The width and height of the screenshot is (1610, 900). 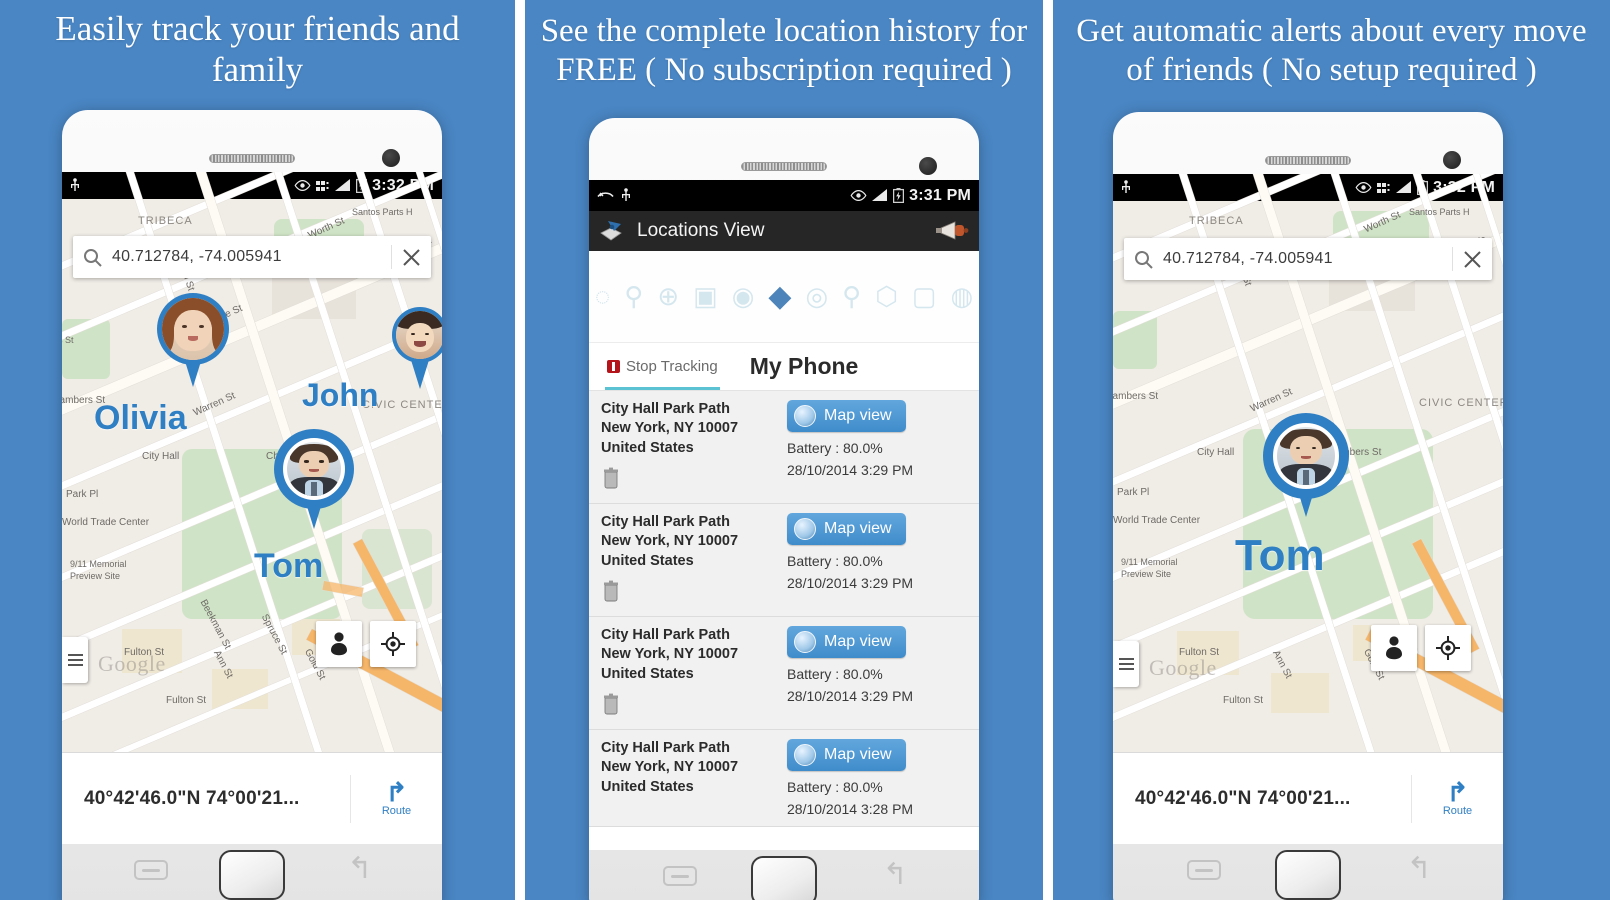 I want to click on map-label: Preview Site, so click(x=1146, y=574).